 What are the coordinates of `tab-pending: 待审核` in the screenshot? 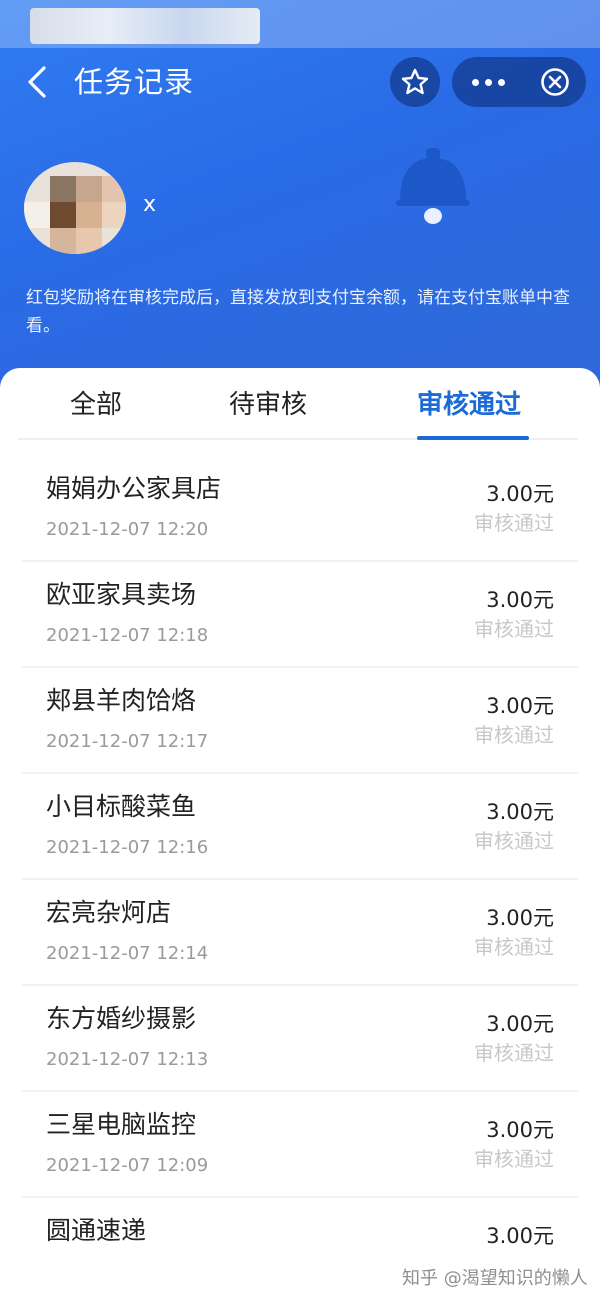 It's located at (268, 405).